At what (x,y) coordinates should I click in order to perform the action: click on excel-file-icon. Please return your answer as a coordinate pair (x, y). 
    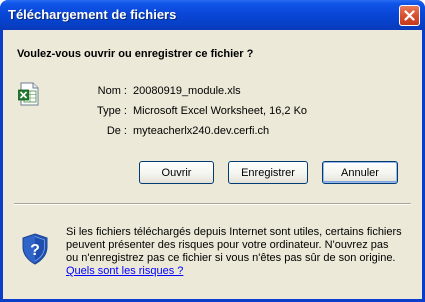
    Looking at the image, I should click on (28, 94).